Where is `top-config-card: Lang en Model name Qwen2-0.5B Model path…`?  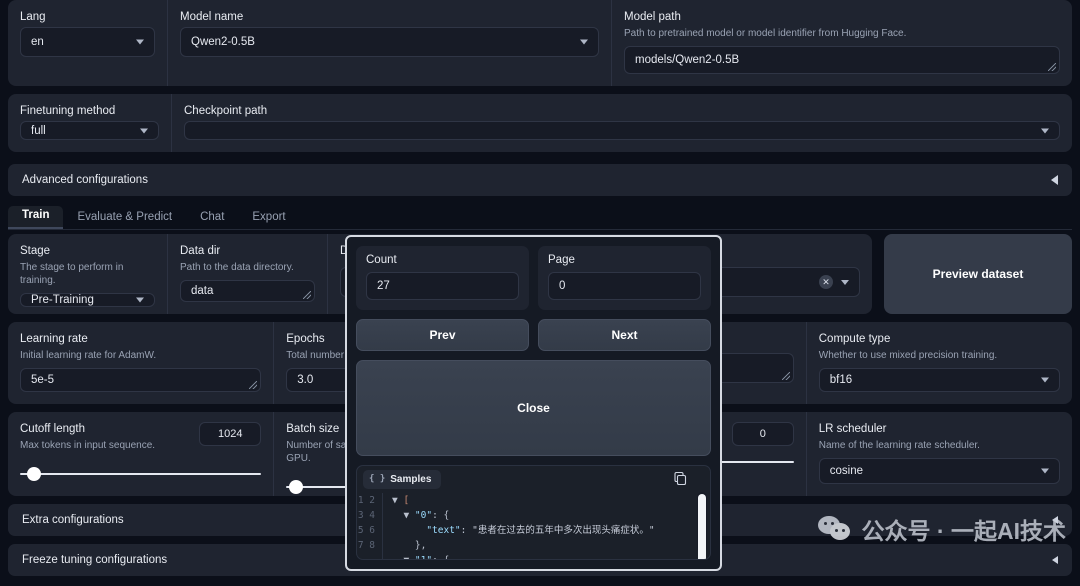
top-config-card: Lang en Model name Qwen2-0.5B Model path… is located at coordinates (540, 43).